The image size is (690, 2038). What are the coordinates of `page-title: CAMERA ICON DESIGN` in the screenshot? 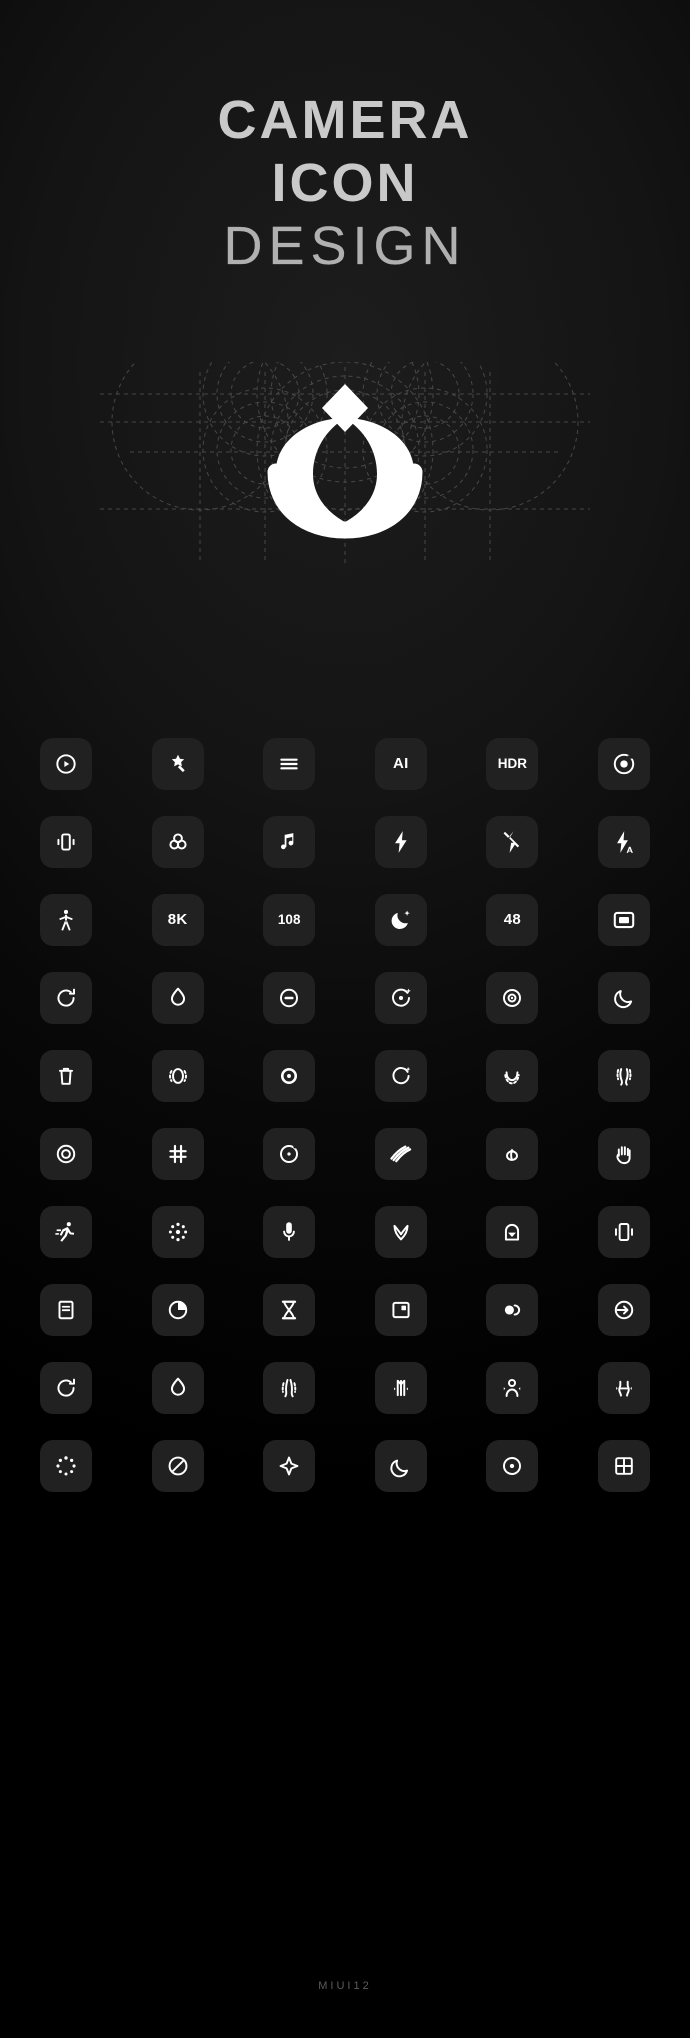 It's located at (345, 138).